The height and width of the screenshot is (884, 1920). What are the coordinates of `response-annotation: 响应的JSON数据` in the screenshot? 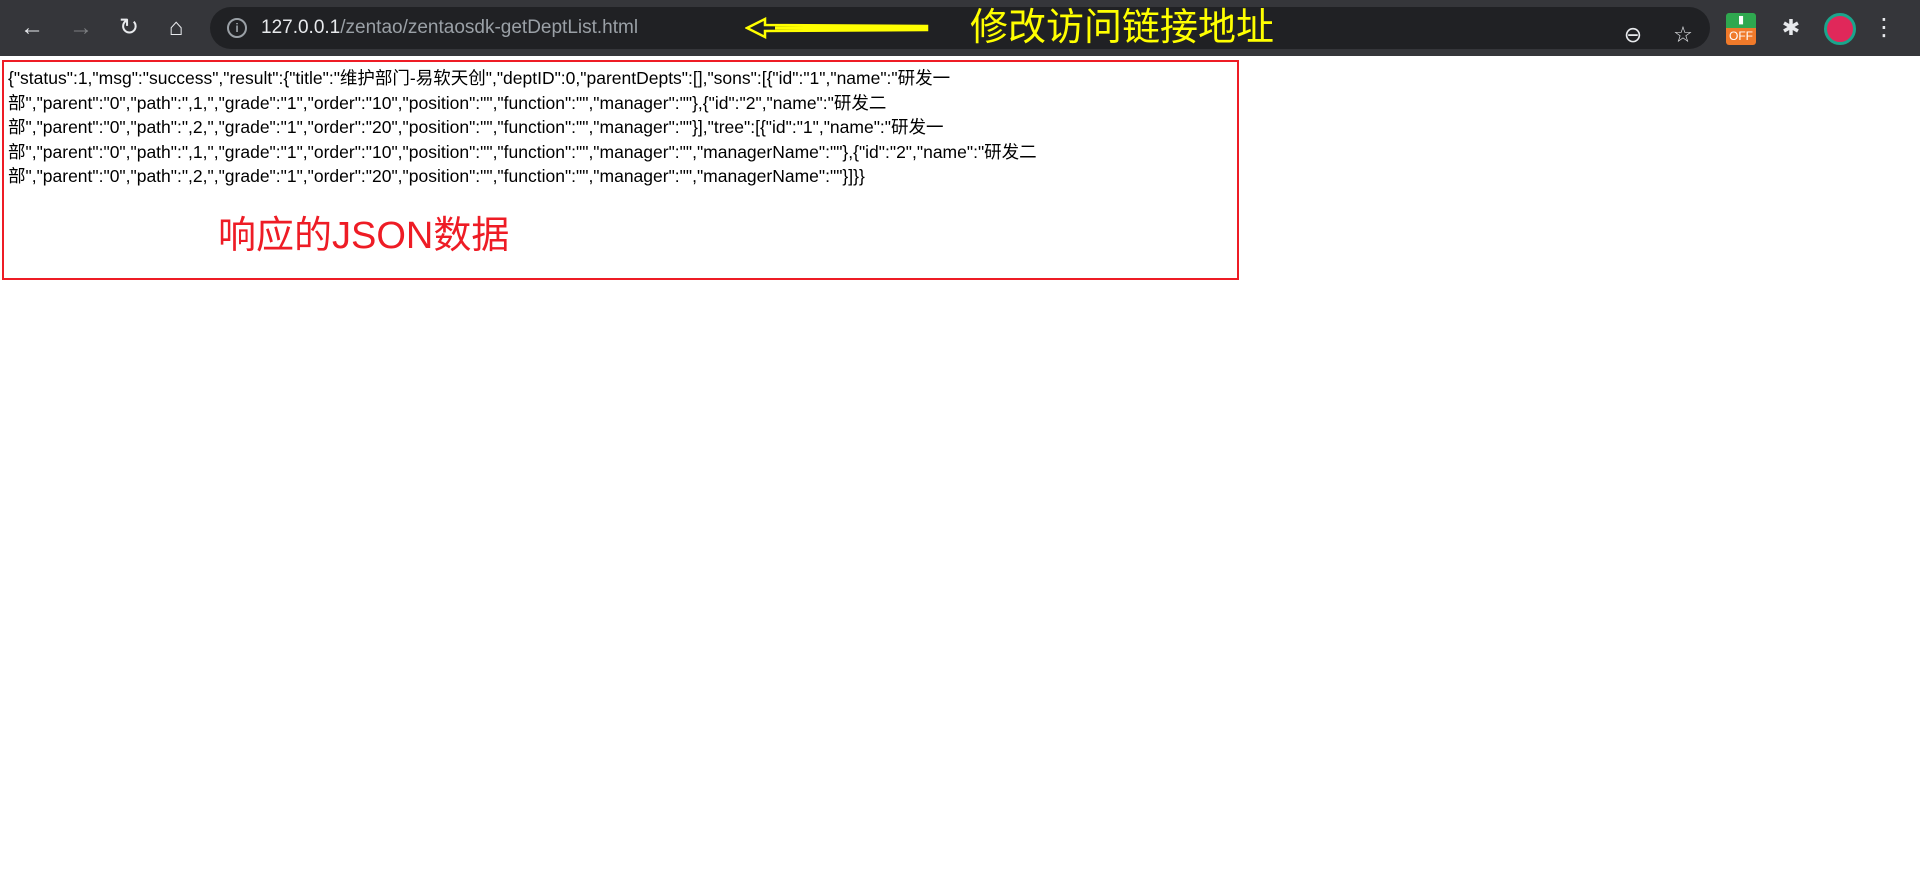 It's located at (364, 236).